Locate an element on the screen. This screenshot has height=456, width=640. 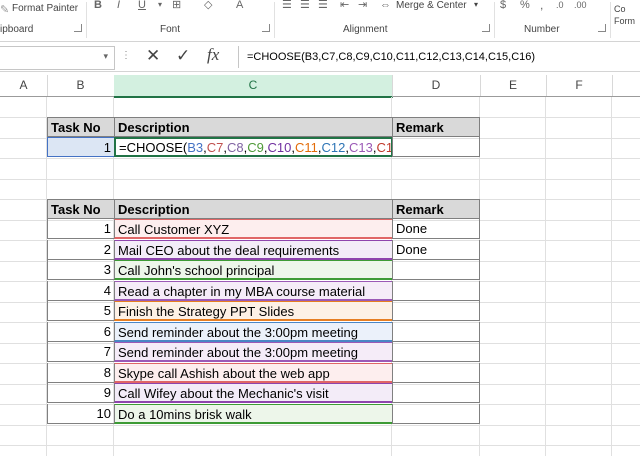
column-headers: A B C D E F is located at coordinates (320, 86).